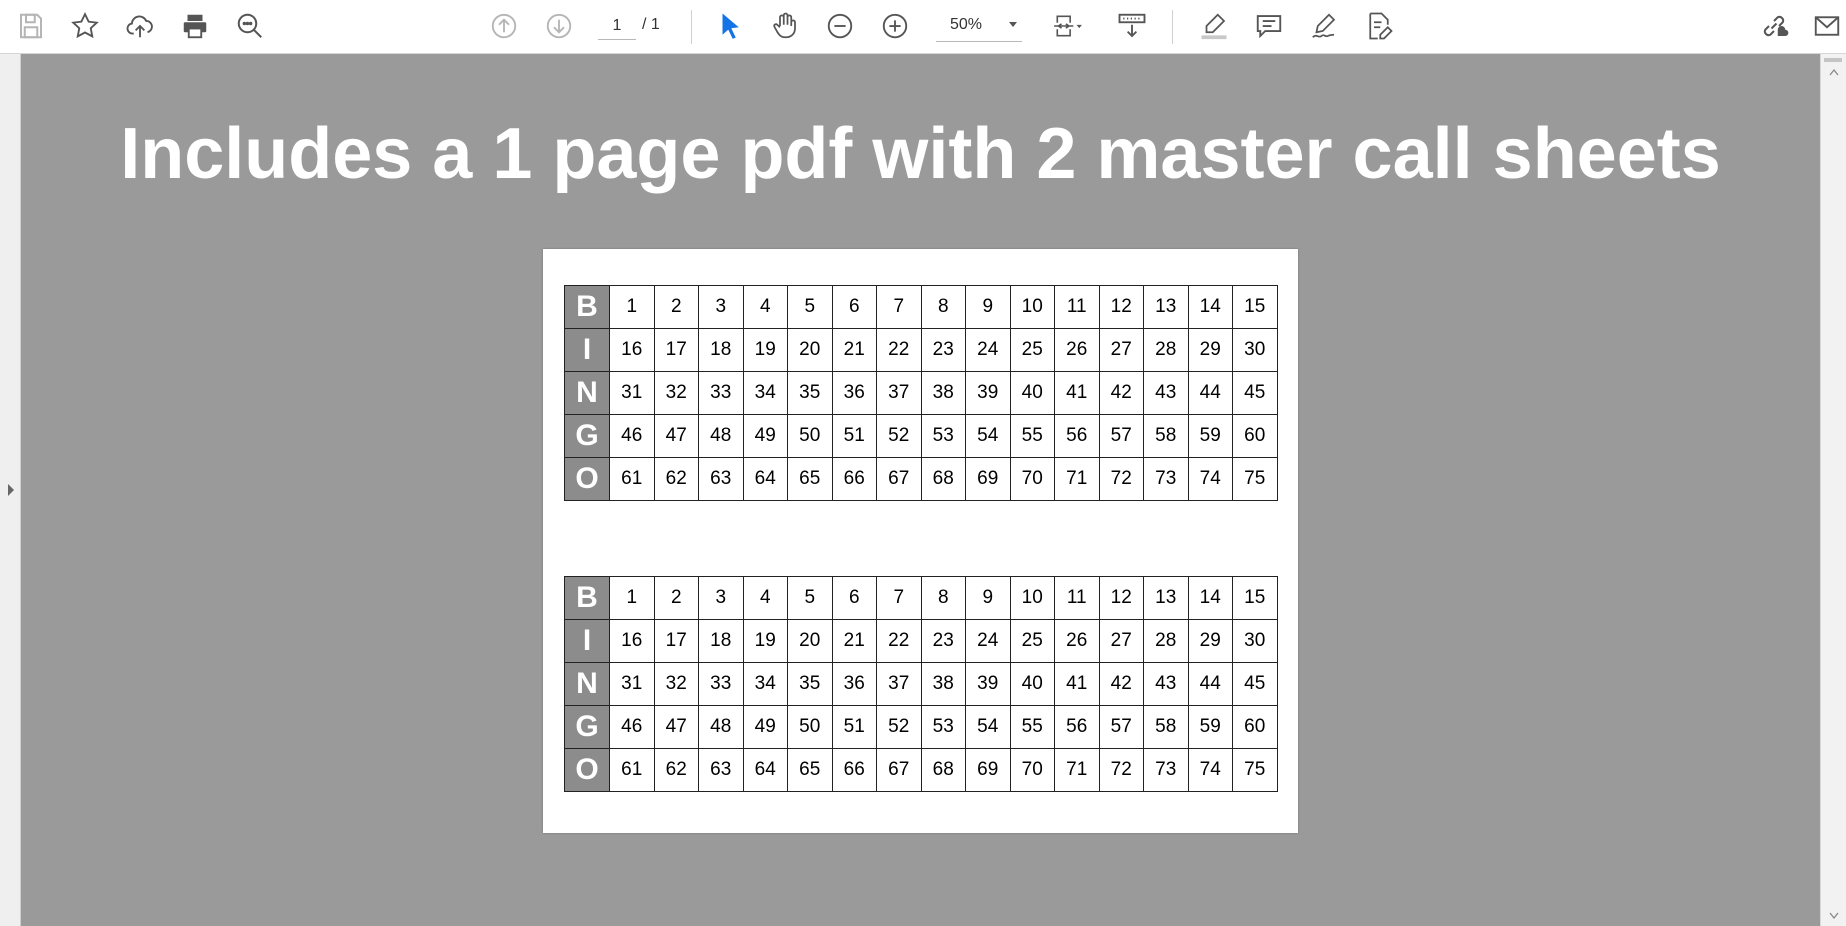 This screenshot has width=1846, height=926. Describe the element at coordinates (1255, 598) in the screenshot. I see `number-cell: 15` at that location.